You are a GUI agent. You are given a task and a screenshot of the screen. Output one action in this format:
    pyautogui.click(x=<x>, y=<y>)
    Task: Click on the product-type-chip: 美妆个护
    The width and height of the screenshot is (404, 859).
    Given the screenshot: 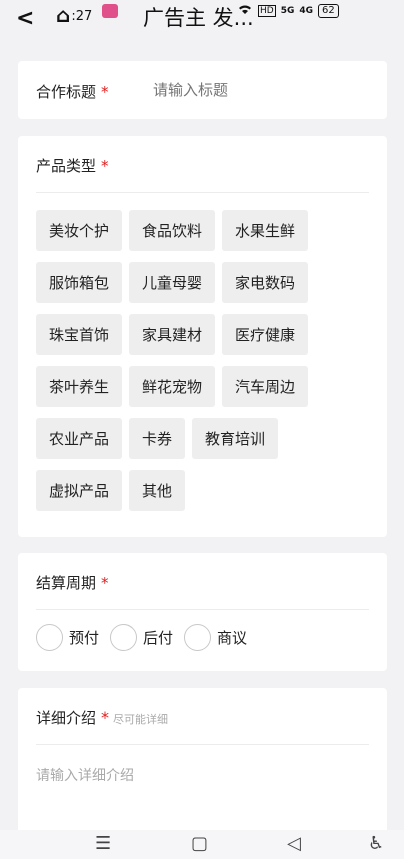 What is the action you would take?
    pyautogui.click(x=79, y=230)
    